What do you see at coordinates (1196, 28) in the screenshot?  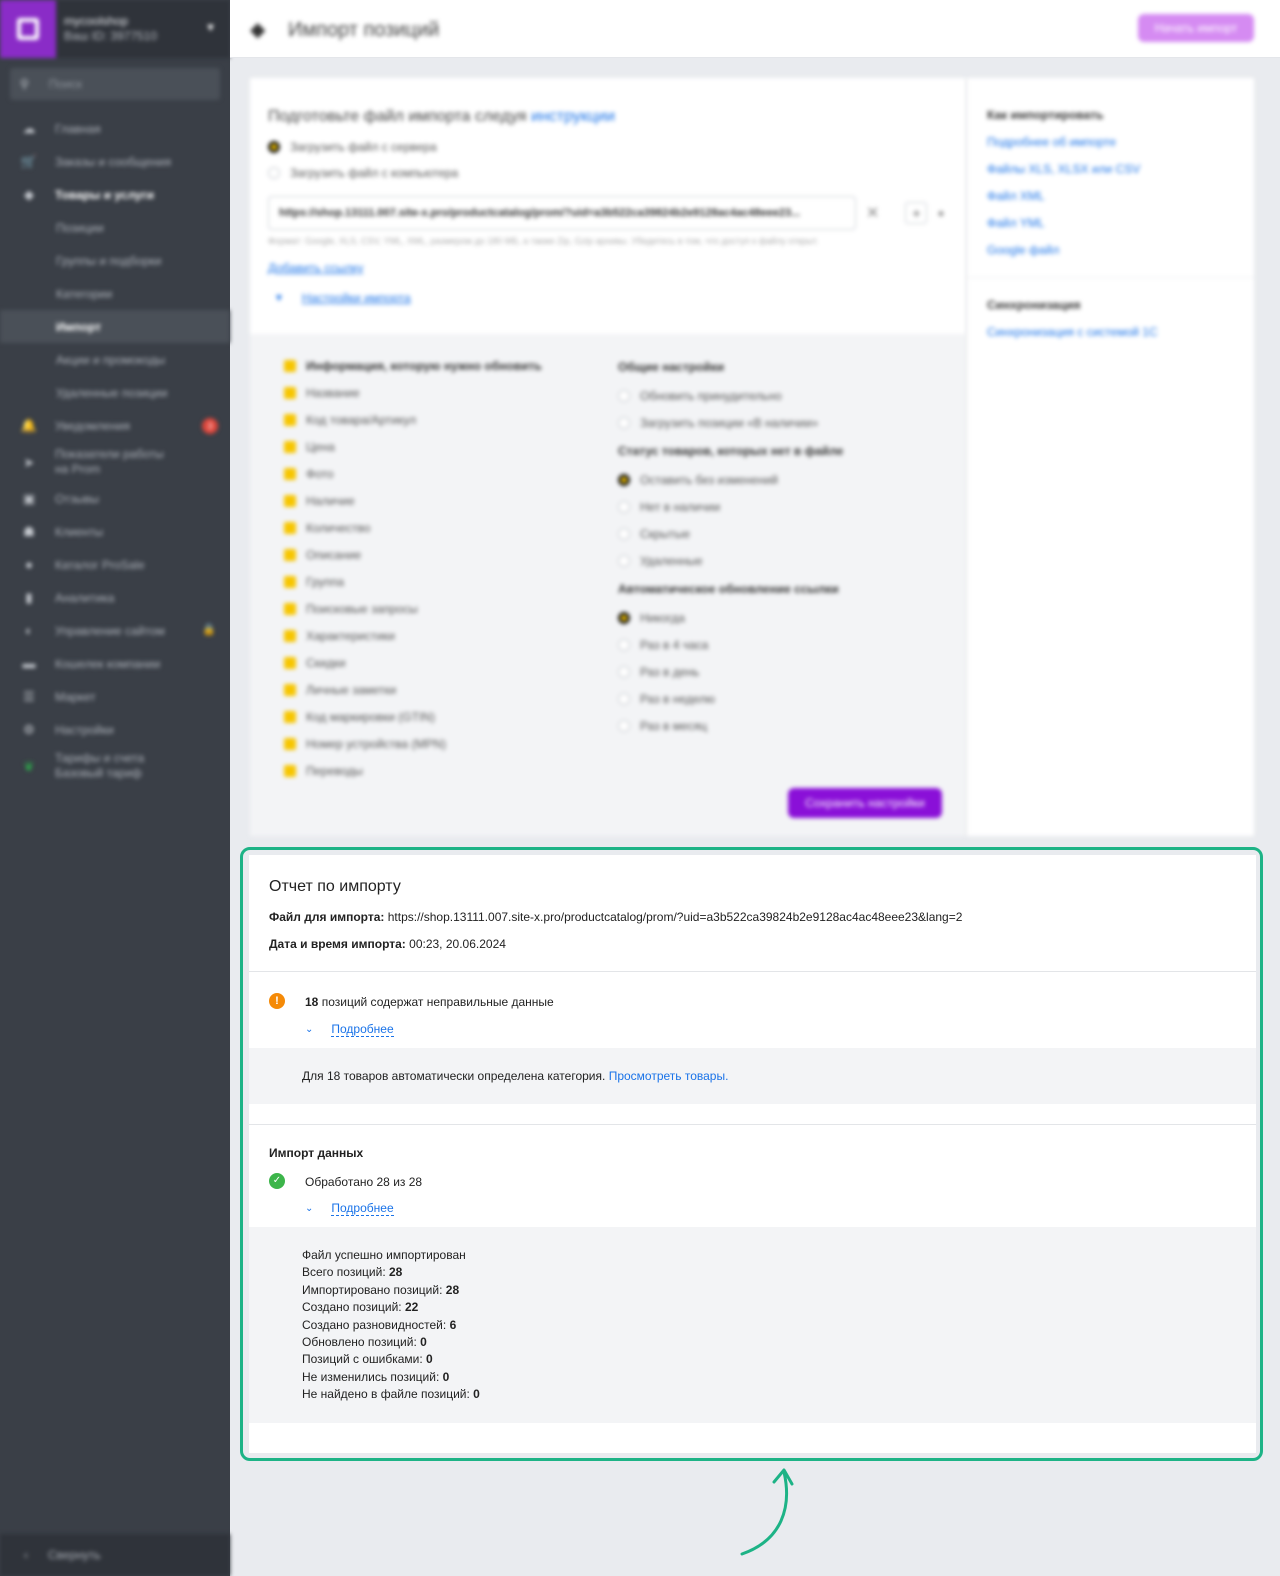 I see `start-import-button: Начать импорт` at bounding box center [1196, 28].